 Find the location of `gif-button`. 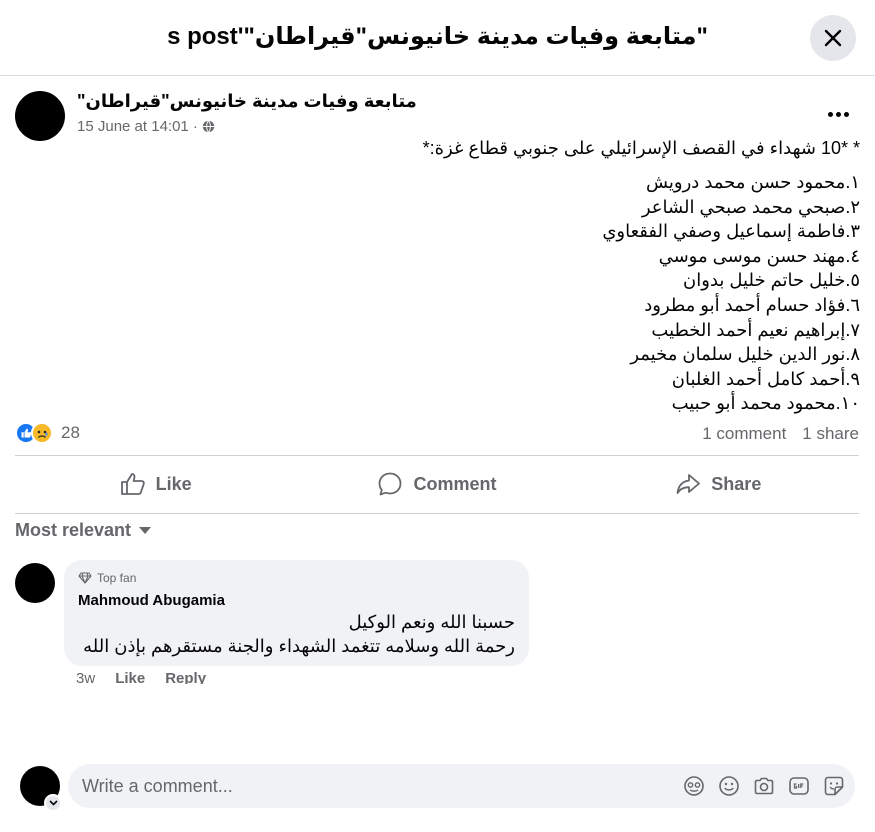

gif-button is located at coordinates (798, 785).